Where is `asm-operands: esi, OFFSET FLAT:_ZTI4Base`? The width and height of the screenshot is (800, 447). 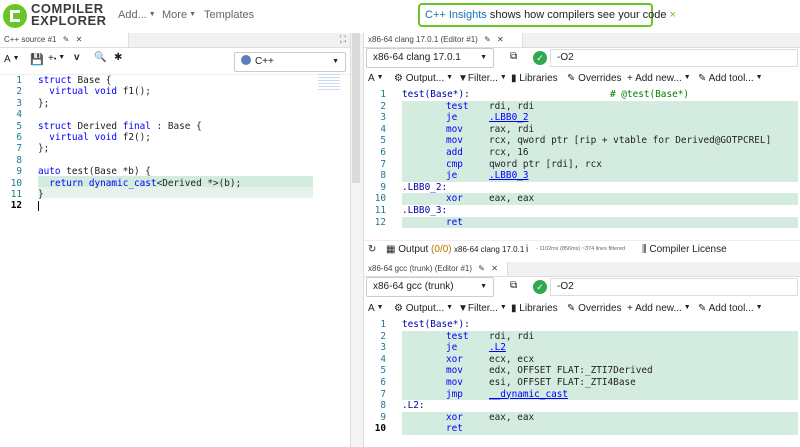 asm-operands: esi, OFFSET FLAT:_ZTI4Base is located at coordinates (562, 382).